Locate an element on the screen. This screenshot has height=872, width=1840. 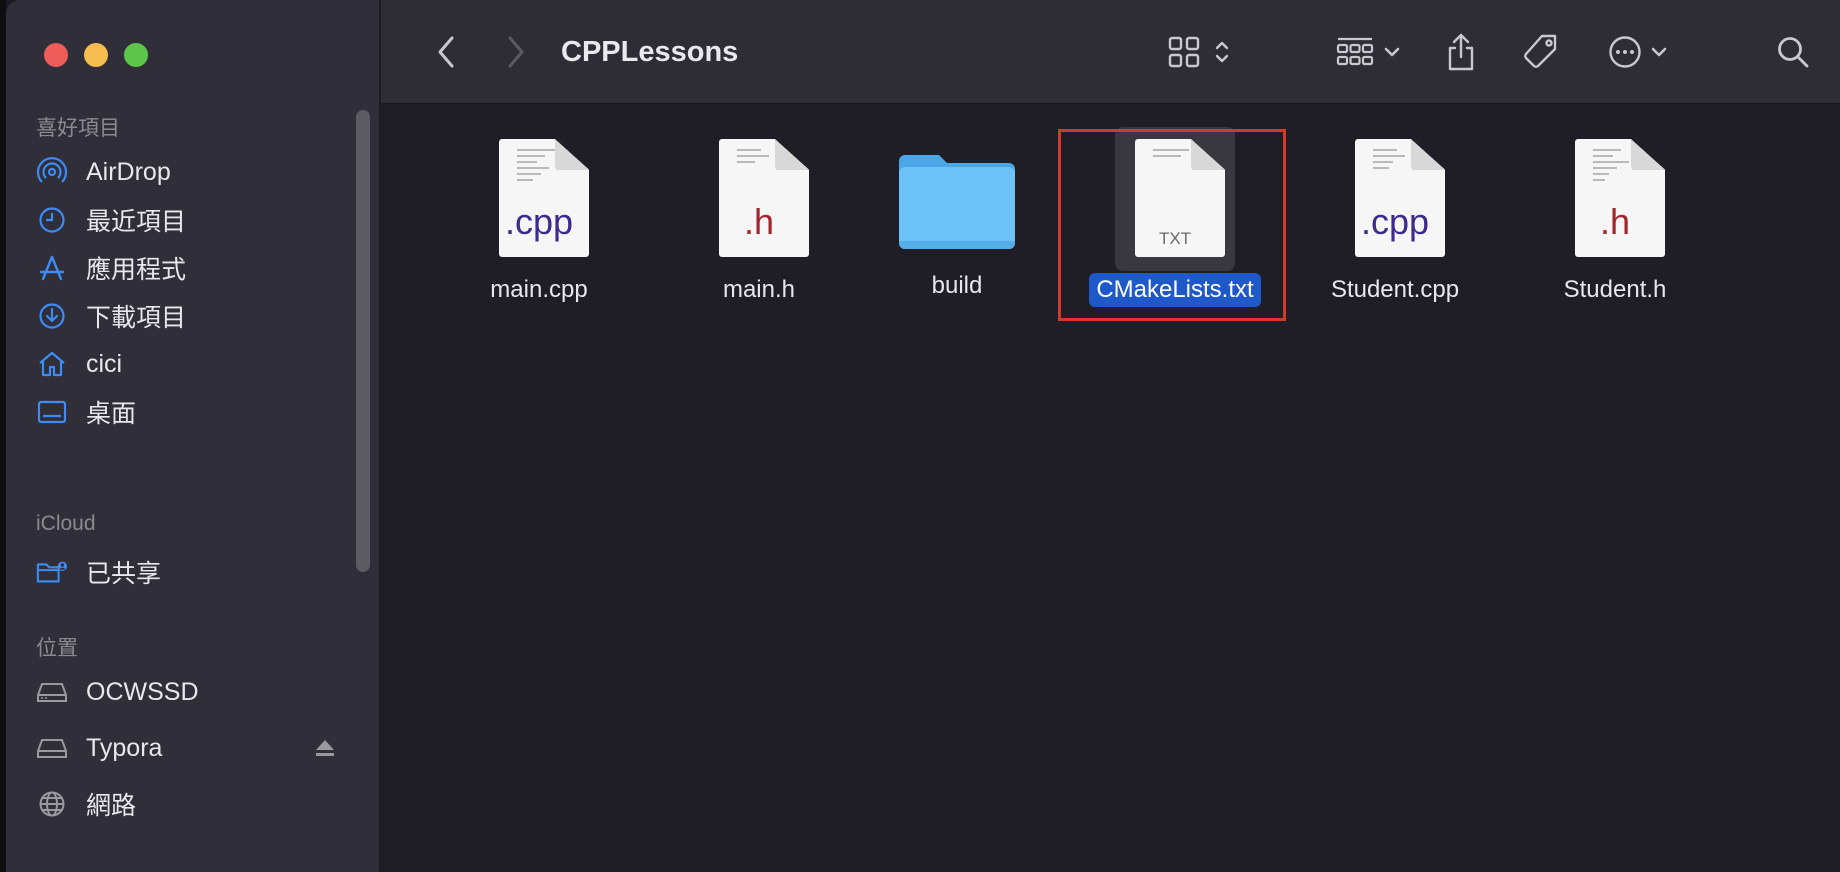
file-name: main.cpp is located at coordinates (538, 290).